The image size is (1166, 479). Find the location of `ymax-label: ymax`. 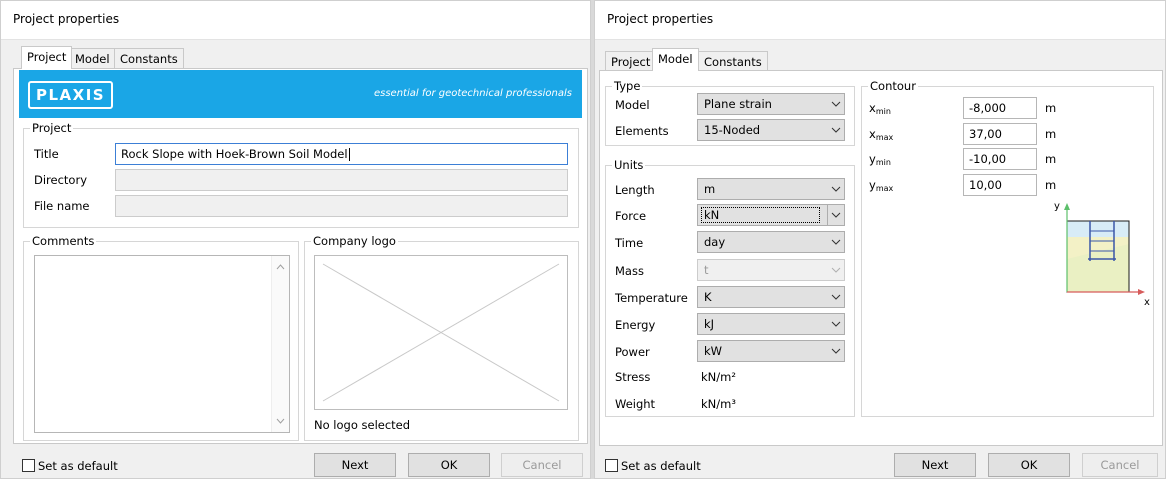

ymax-label: ymax is located at coordinates (881, 185).